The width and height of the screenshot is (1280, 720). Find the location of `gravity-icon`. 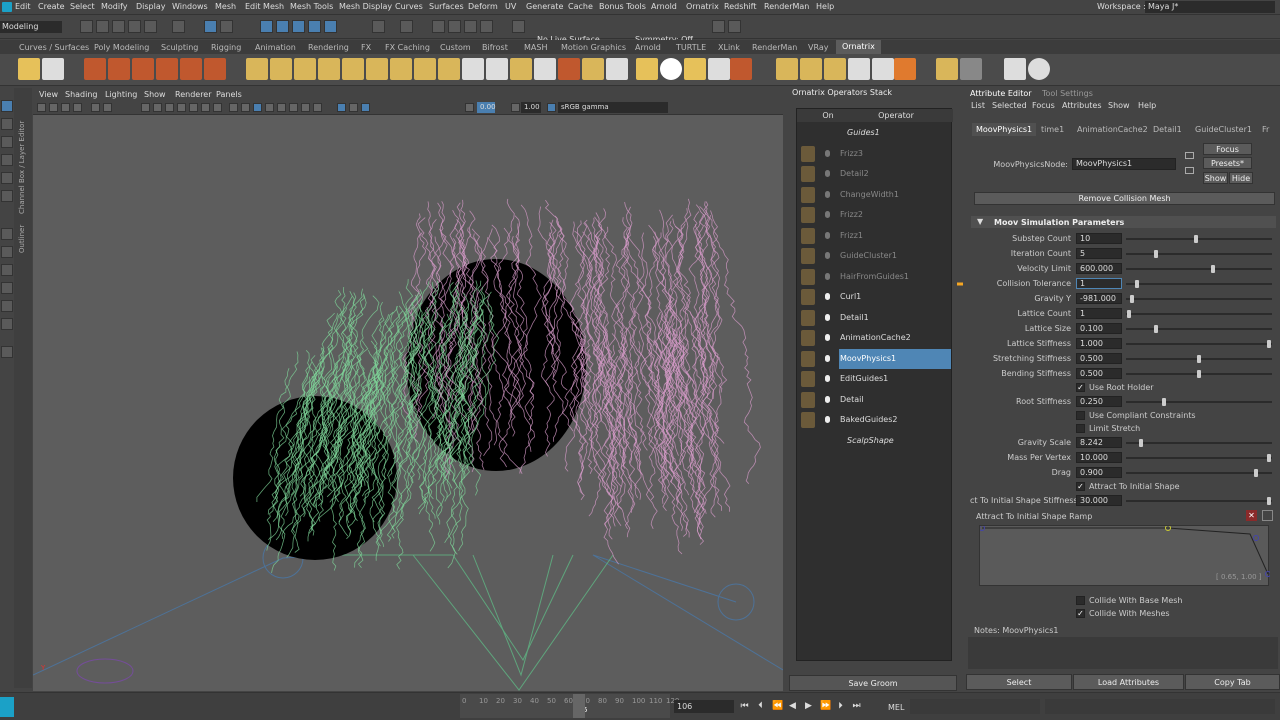

gravity-icon is located at coordinates (401, 69).